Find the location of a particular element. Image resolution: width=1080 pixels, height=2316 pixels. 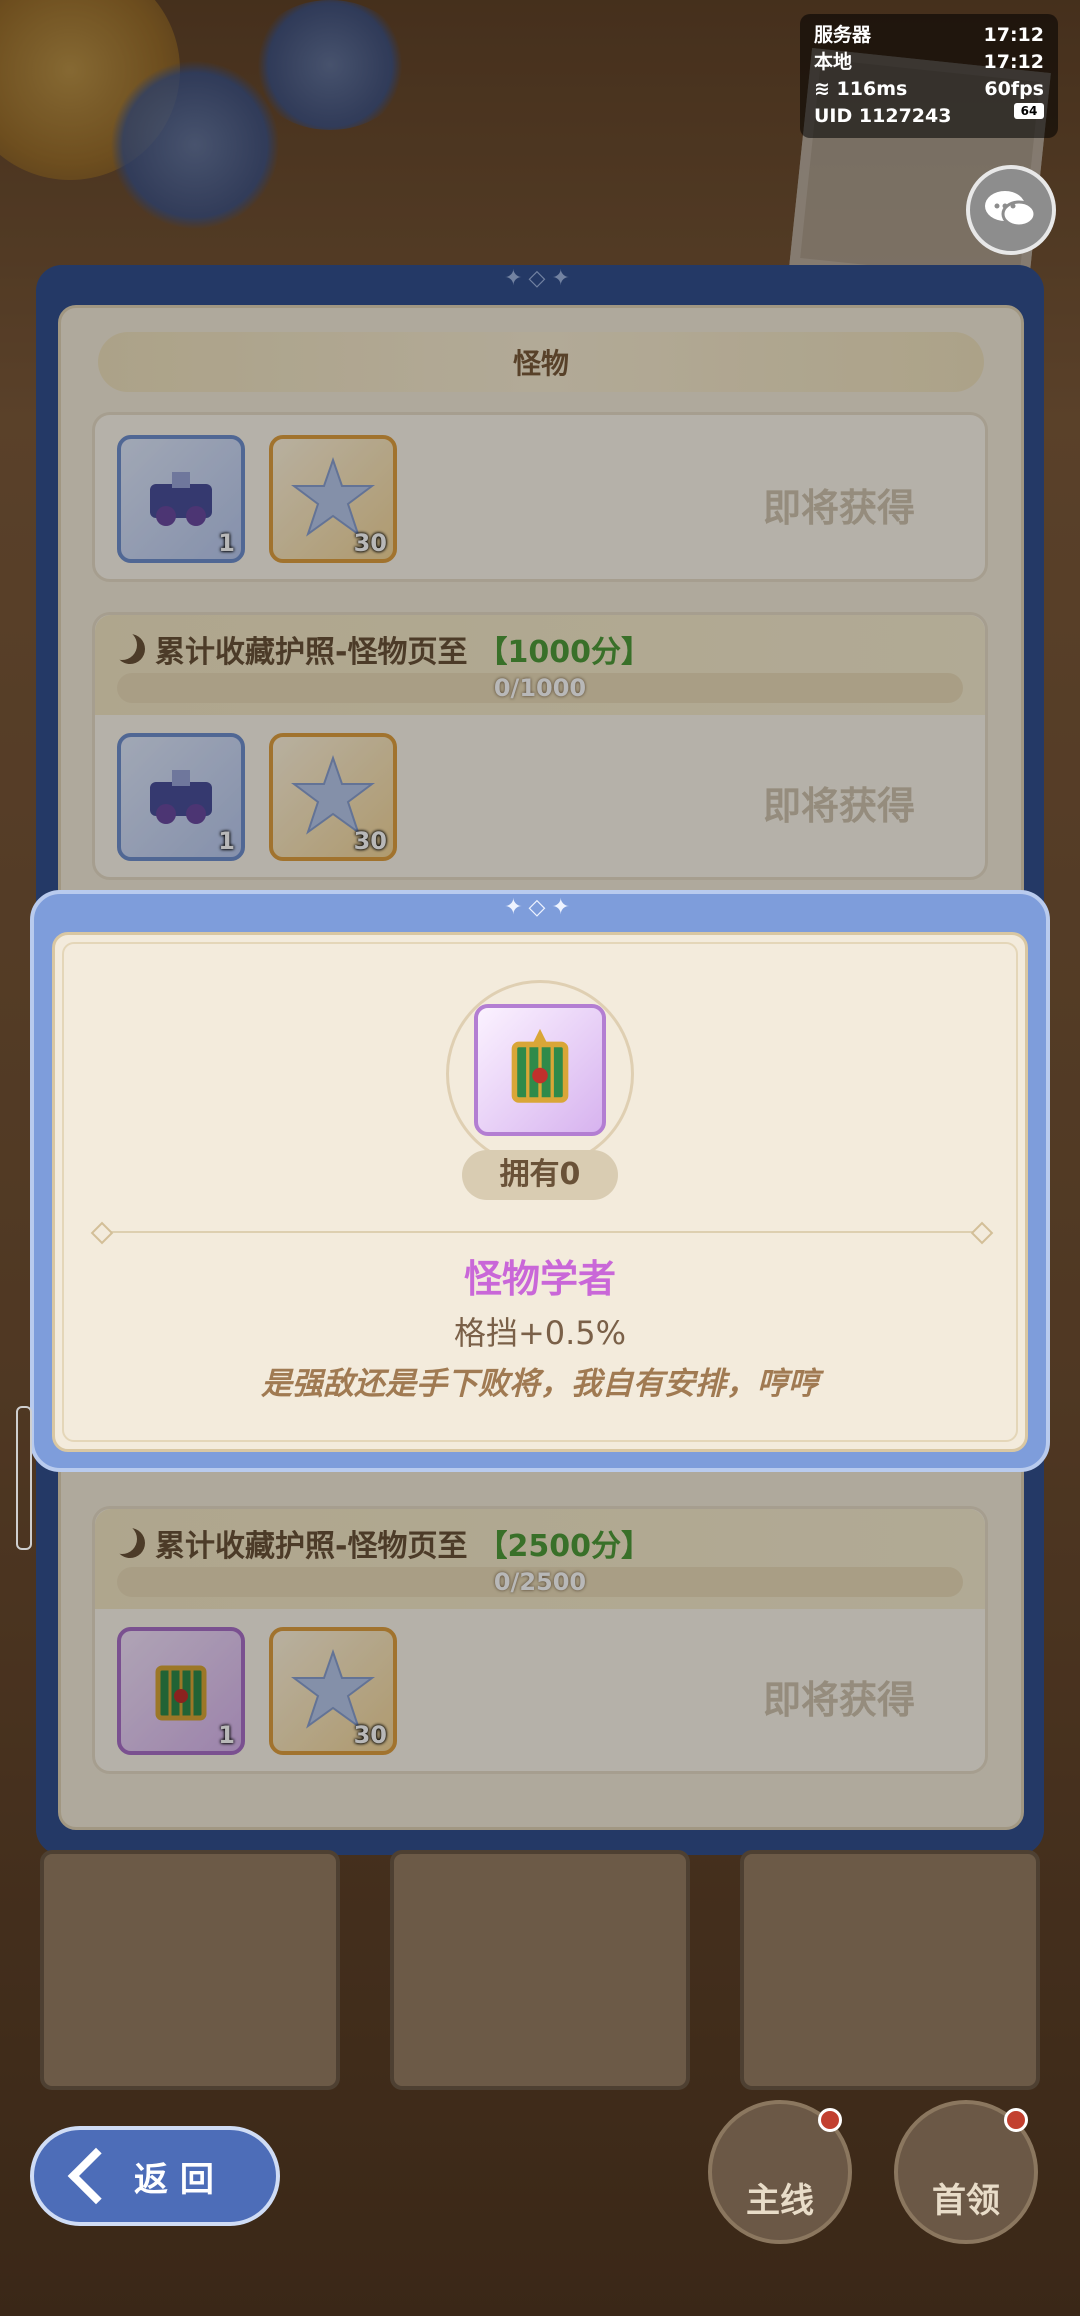

chat-bubbles-icon is located at coordinates (1011, 209).